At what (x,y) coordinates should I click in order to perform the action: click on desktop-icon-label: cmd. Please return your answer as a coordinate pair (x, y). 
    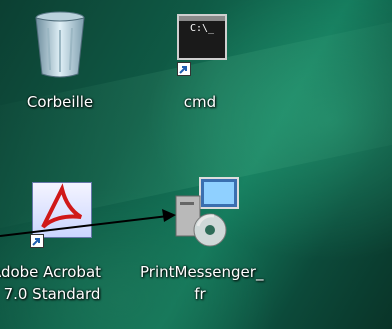
    Looking at the image, I should click on (200, 102).